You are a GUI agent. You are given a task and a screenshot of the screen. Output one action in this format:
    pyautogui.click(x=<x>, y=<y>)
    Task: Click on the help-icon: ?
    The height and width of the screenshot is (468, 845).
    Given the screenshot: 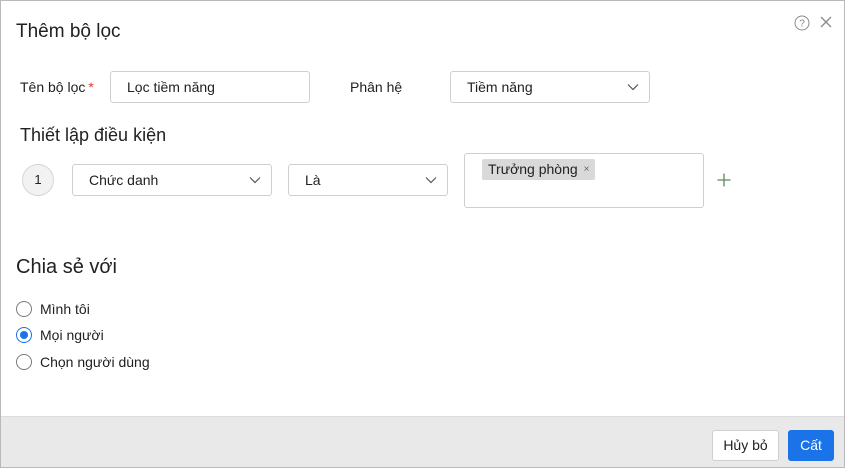 What is the action you would take?
    pyautogui.click(x=802, y=23)
    